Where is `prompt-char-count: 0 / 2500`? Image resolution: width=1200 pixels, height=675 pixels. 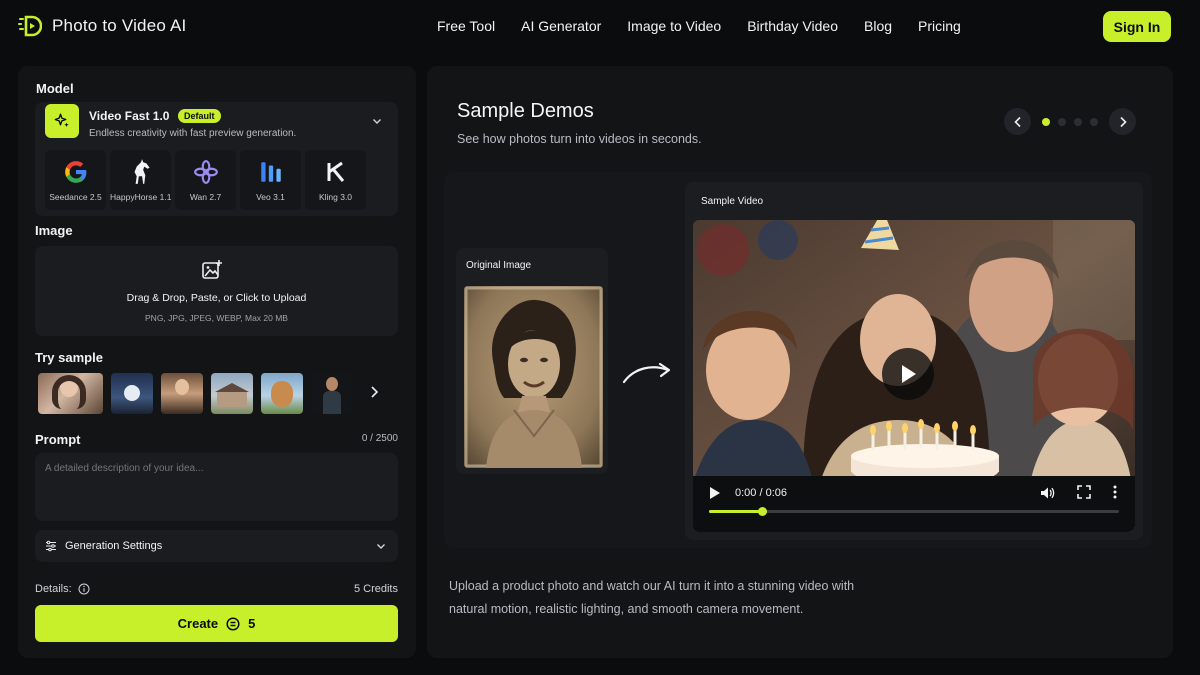
prompt-char-count: 0 / 2500 is located at coordinates (379, 438).